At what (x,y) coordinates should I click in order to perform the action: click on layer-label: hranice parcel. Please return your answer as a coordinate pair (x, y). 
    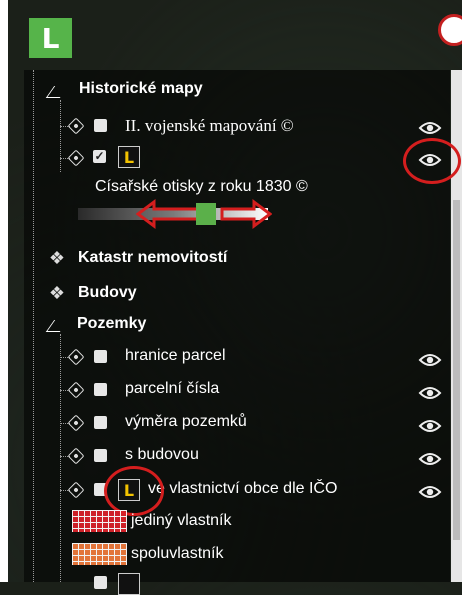
    Looking at the image, I should click on (175, 356).